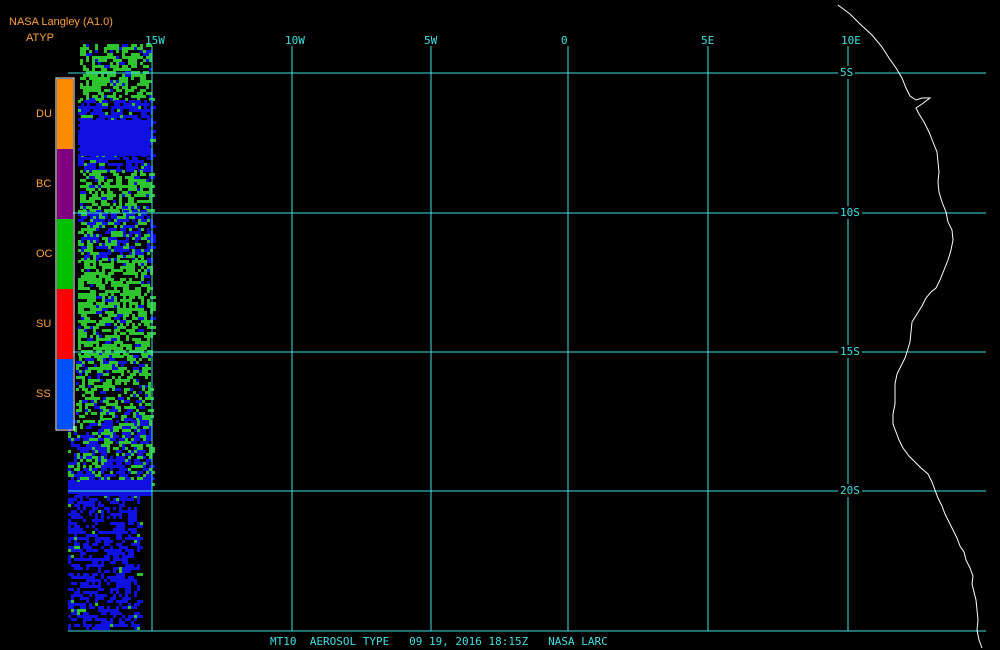 This screenshot has height=650, width=1000. Describe the element at coordinates (44, 184) in the screenshot. I see `legend-label-bc: BC` at that location.